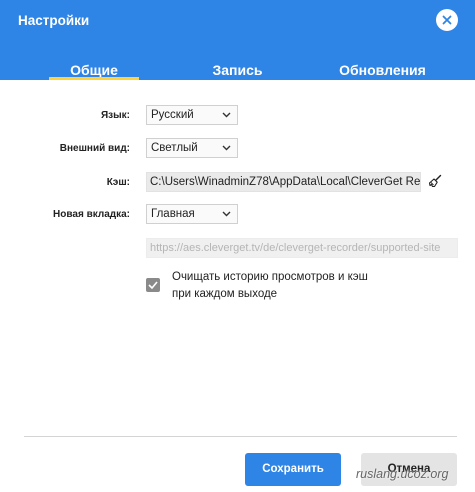  I want to click on cache-label: Кэш:, so click(118, 182).